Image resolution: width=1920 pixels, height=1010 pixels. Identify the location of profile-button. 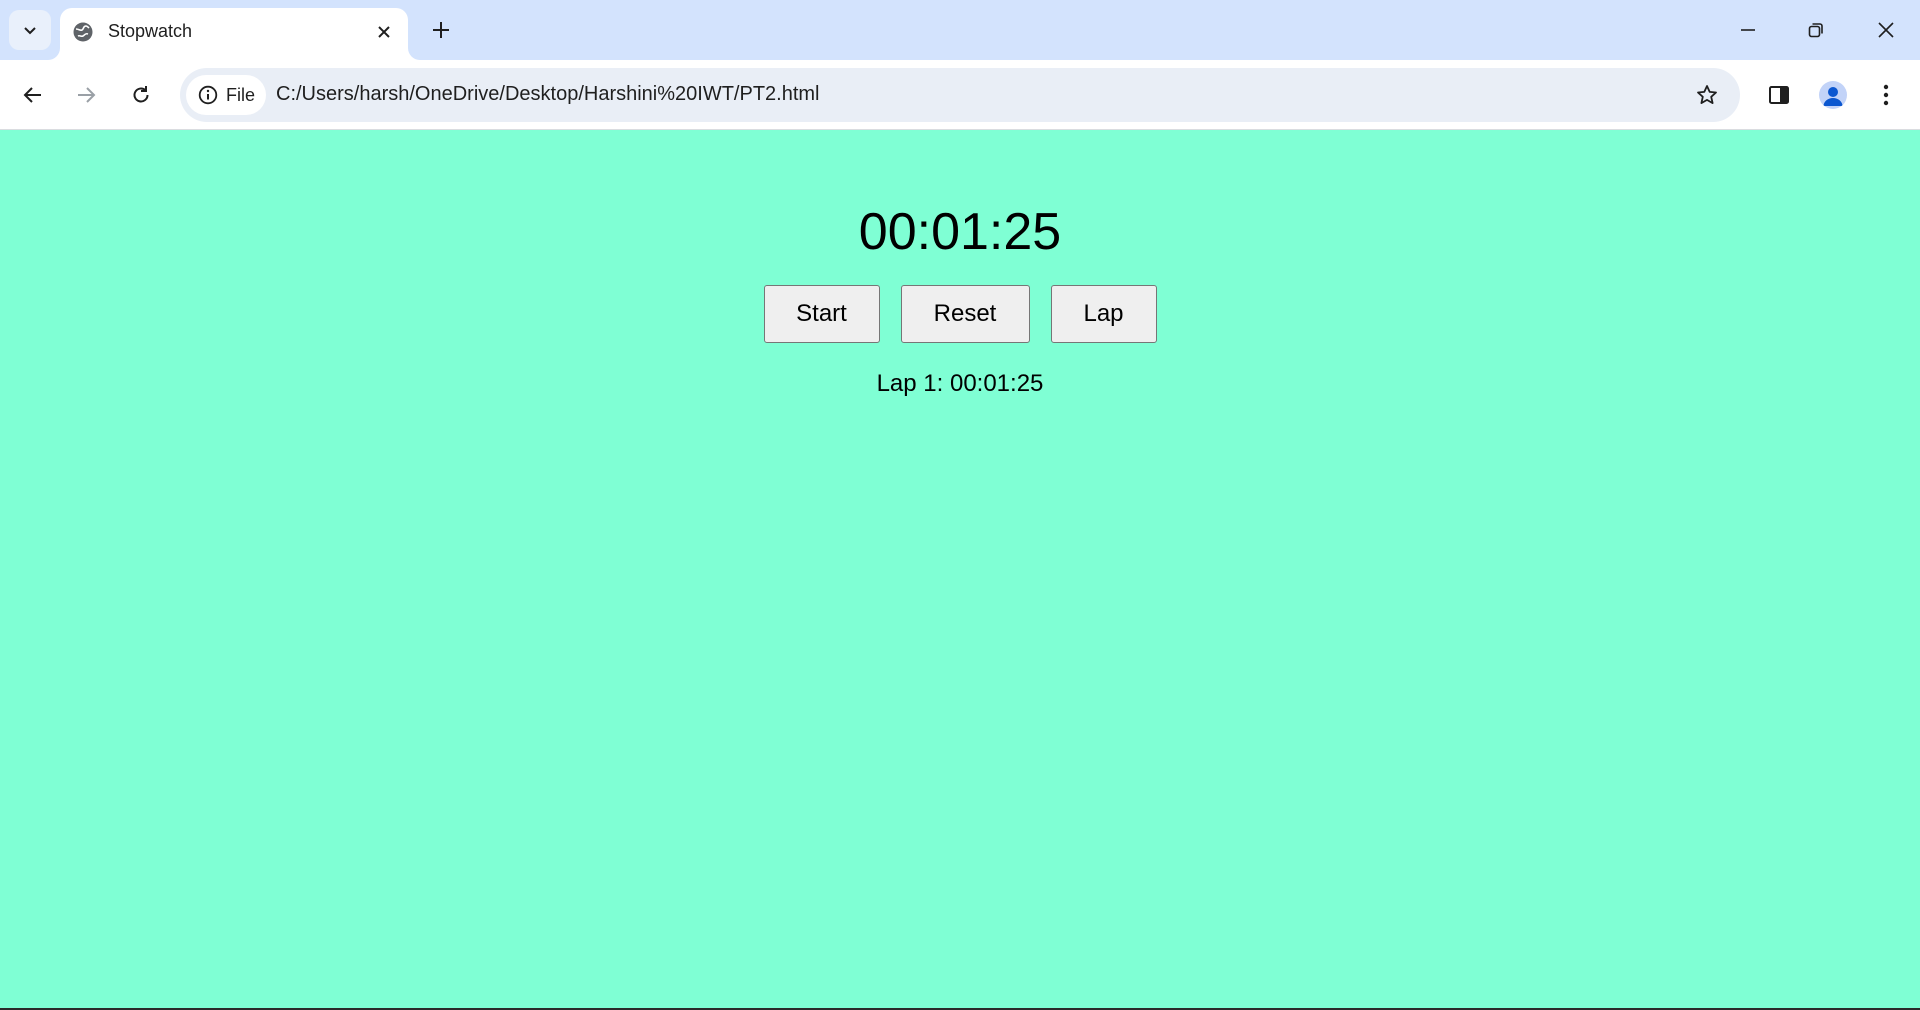
(1833, 95).